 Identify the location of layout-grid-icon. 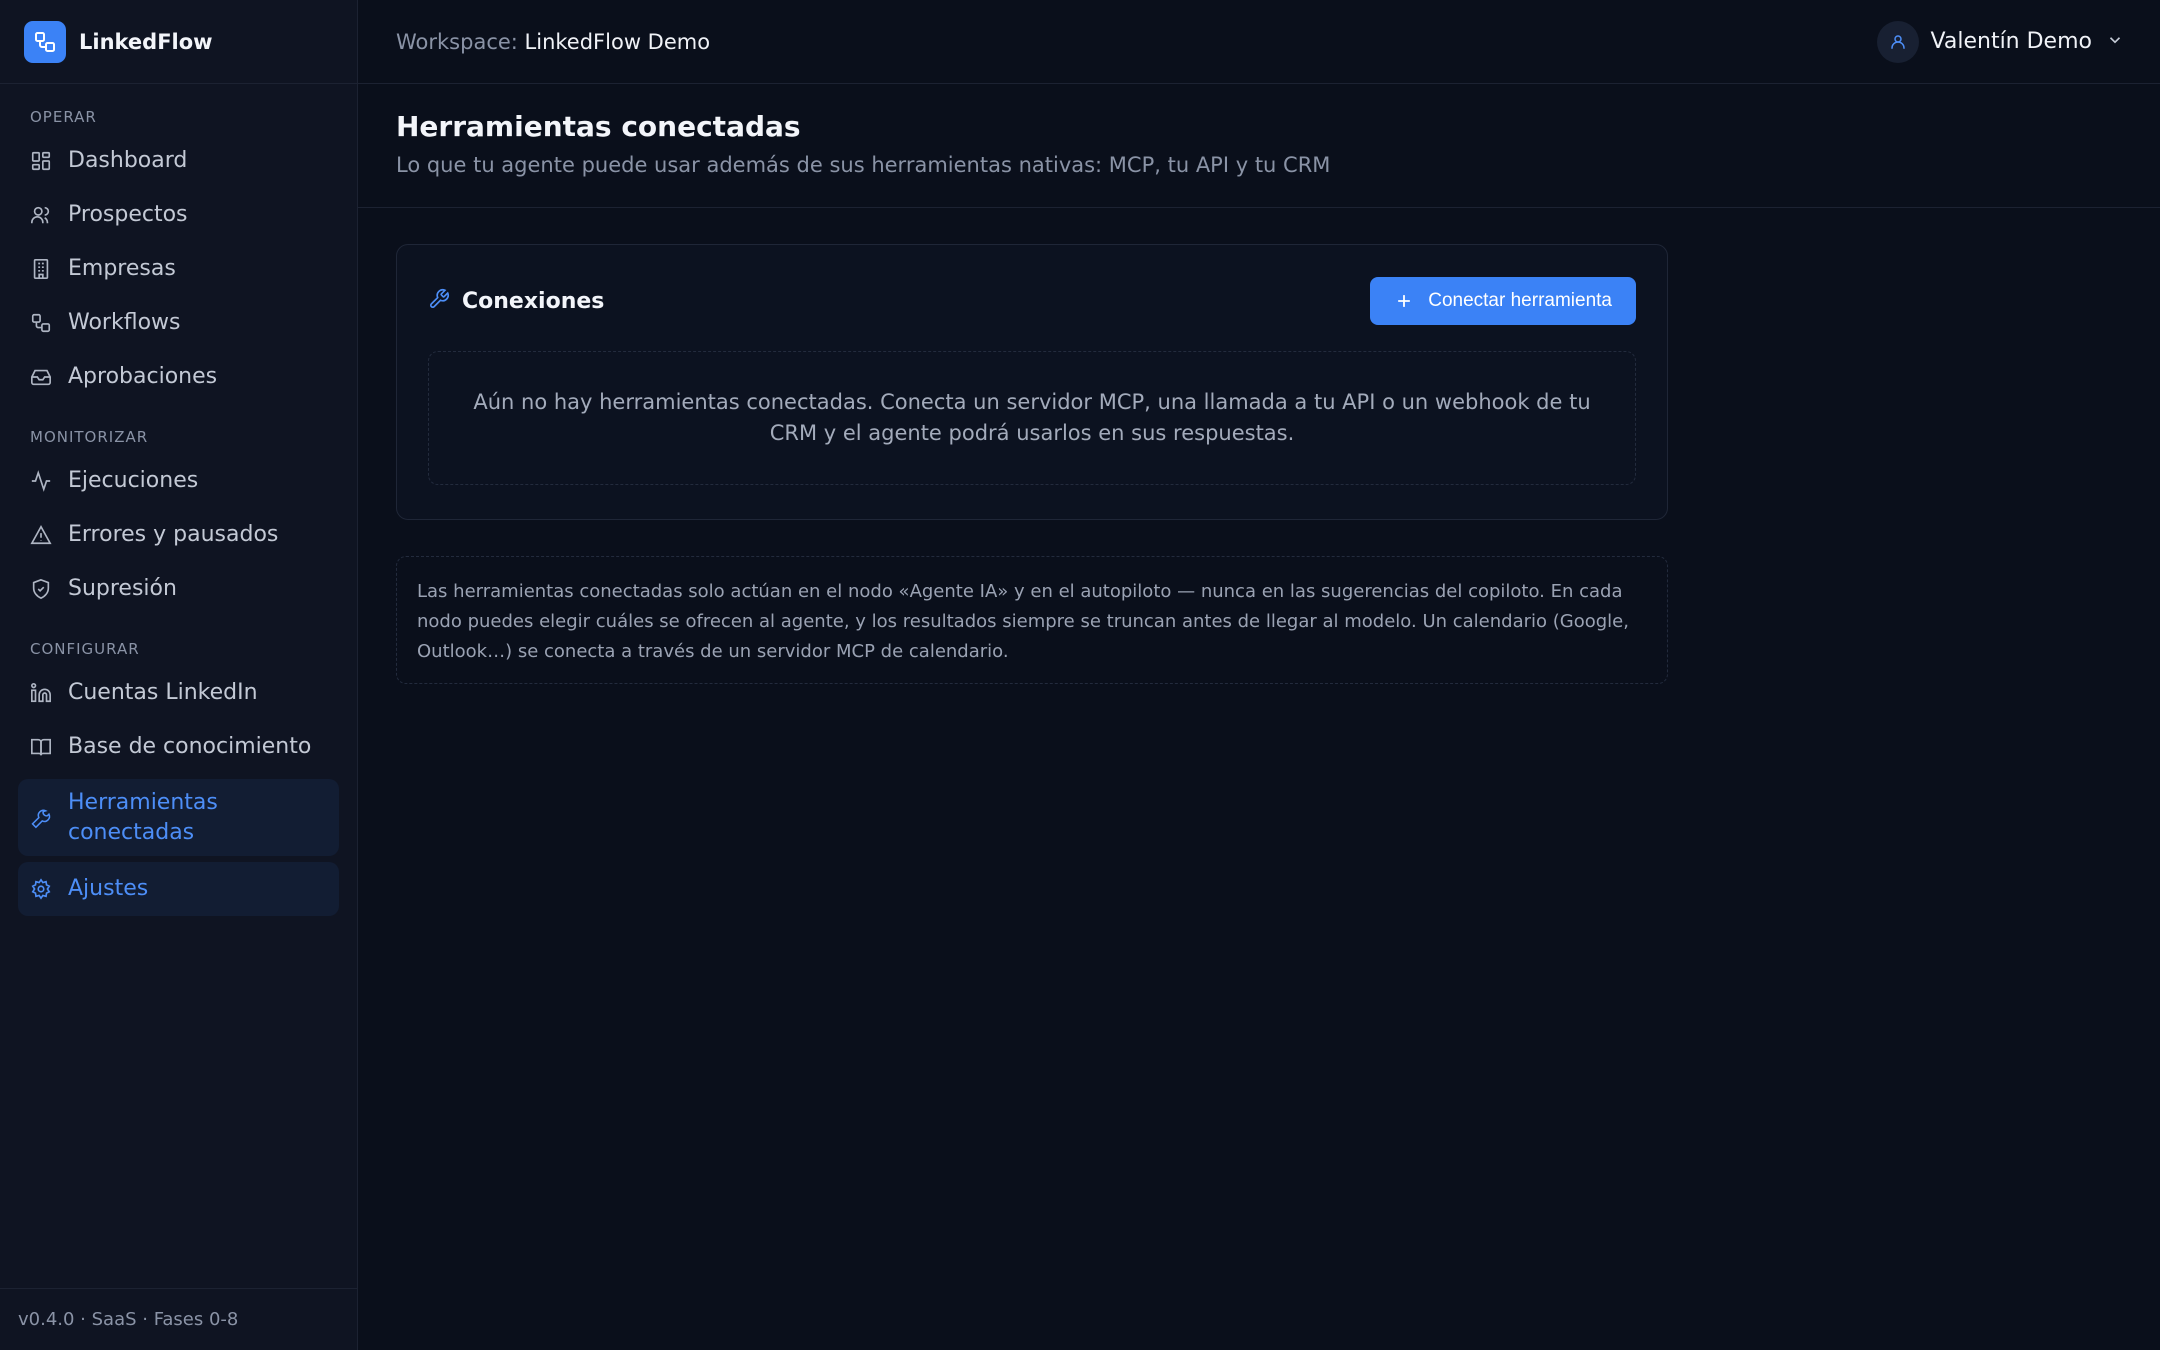
(41, 161).